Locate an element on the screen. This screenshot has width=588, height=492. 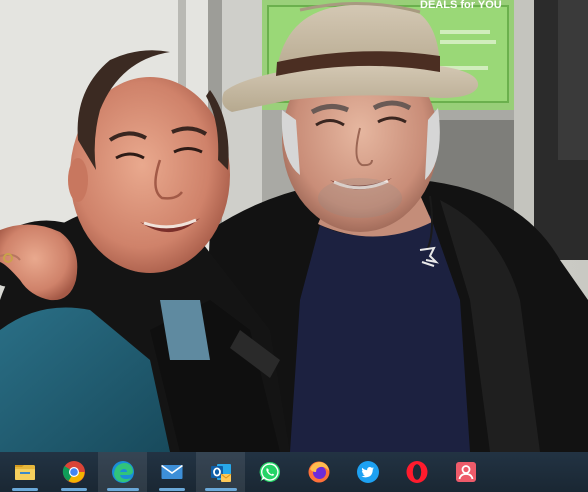
taskbar-file-explorer is located at coordinates (24, 472).